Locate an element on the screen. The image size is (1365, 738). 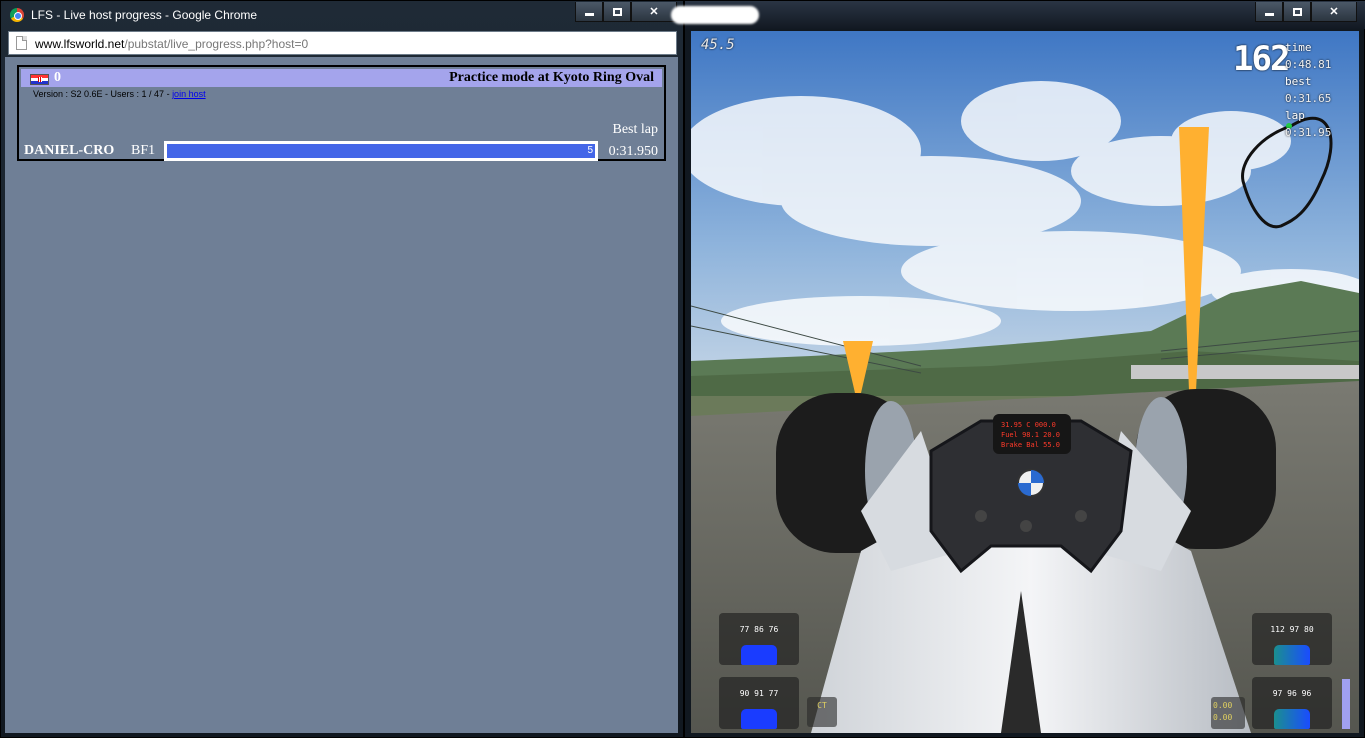
time-label: time is located at coordinates (1298, 47).